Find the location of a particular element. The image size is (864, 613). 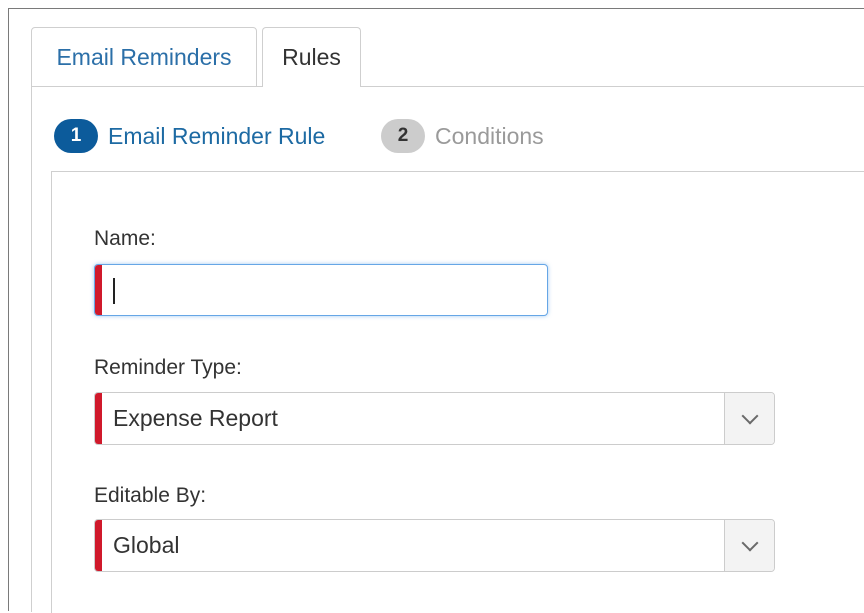

step-conditions: 2 Conditions is located at coordinates (462, 136).